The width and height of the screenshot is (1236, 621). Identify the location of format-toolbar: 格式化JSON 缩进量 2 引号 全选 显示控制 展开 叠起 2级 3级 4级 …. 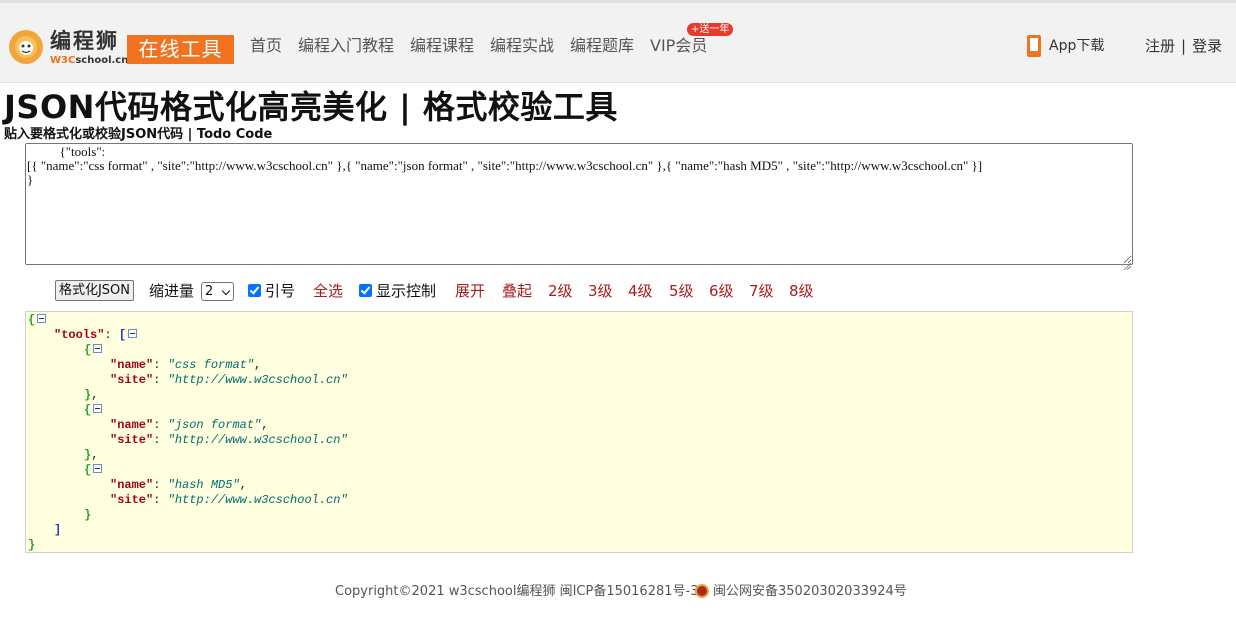
(505, 291).